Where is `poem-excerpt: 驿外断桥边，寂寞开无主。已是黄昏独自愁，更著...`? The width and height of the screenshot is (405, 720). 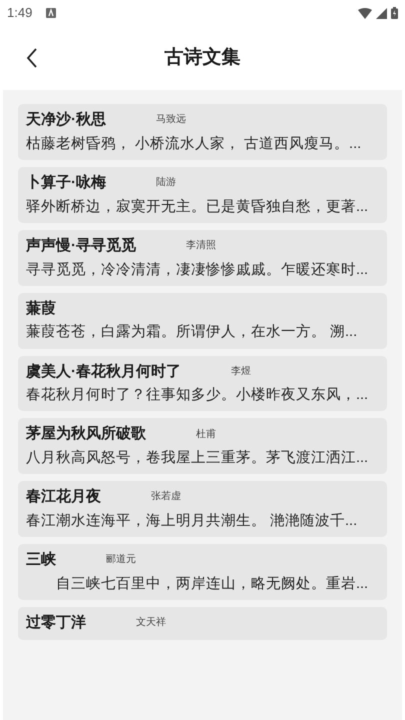 poem-excerpt: 驿外断桥边，寂寞开无主。已是黄昏独自愁，更著... is located at coordinates (198, 207).